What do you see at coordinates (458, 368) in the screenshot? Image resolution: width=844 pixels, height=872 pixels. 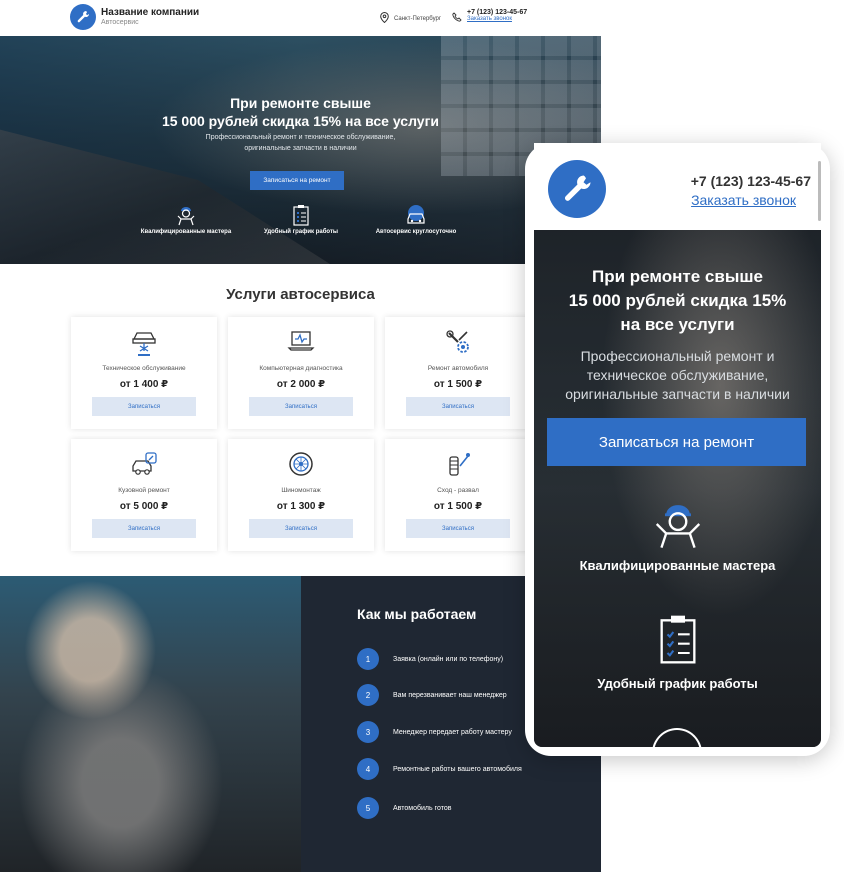 I see `service-name: Ремонт автомобиля` at bounding box center [458, 368].